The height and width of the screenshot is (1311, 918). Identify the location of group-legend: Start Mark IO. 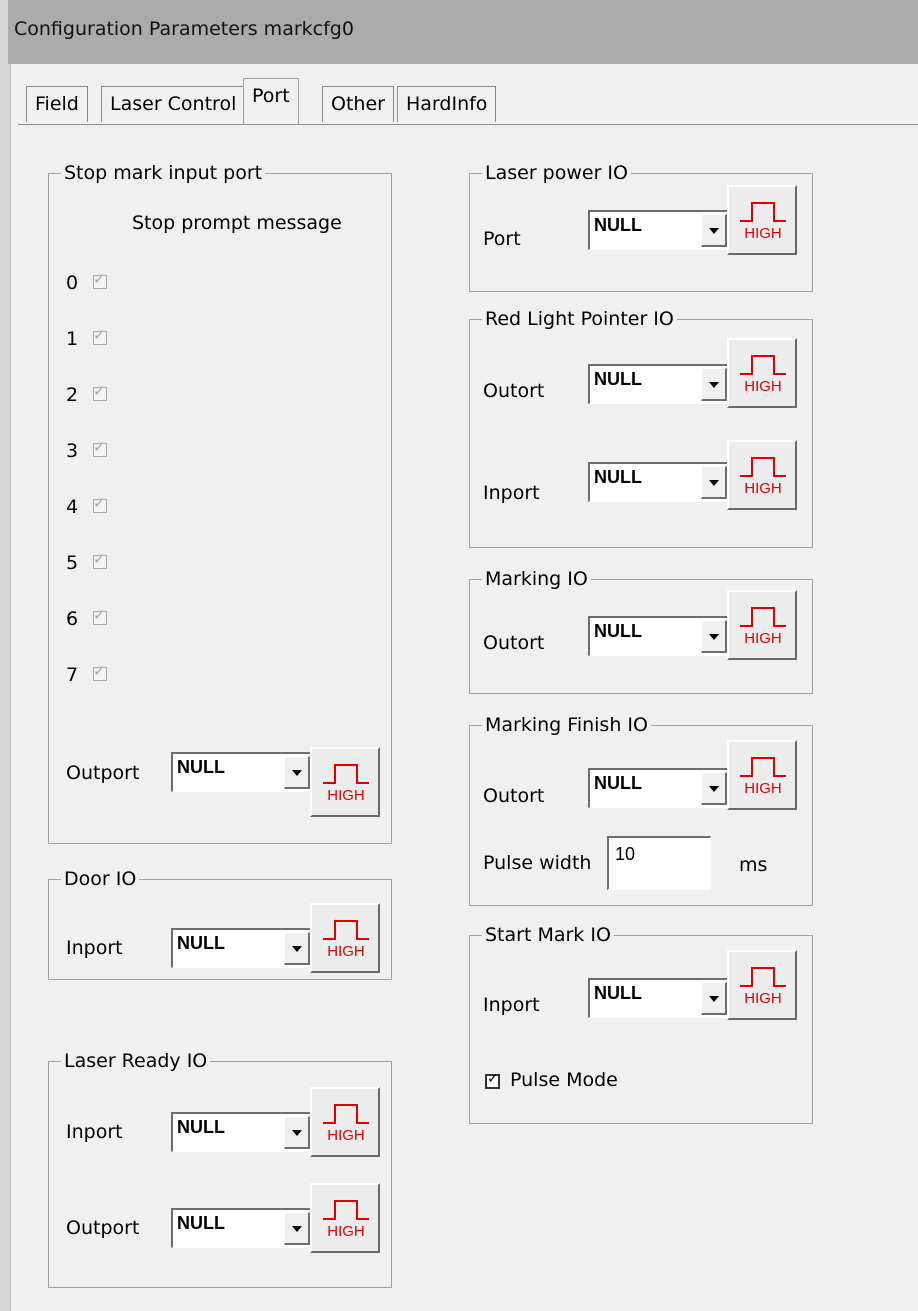
(548, 935).